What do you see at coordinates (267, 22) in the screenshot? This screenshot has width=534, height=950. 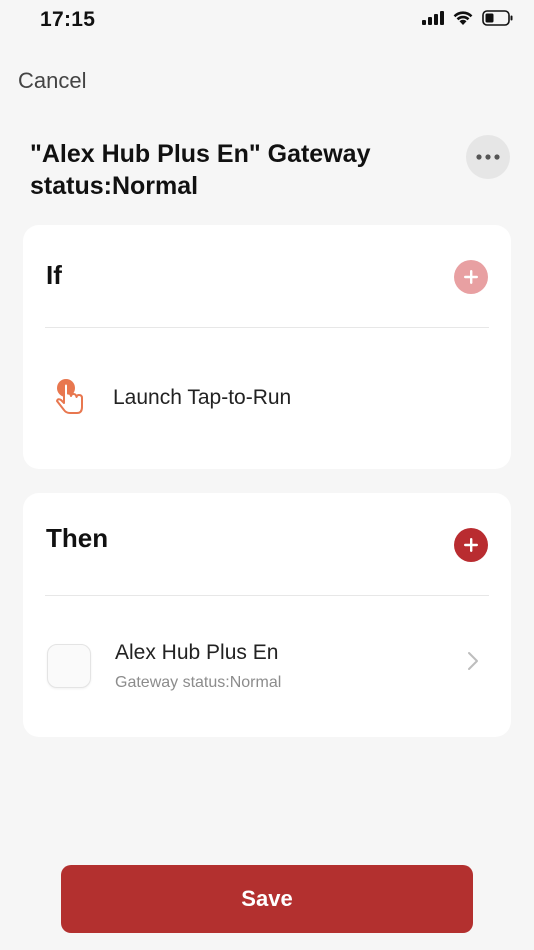 I see `status-bar: 17:15` at bounding box center [267, 22].